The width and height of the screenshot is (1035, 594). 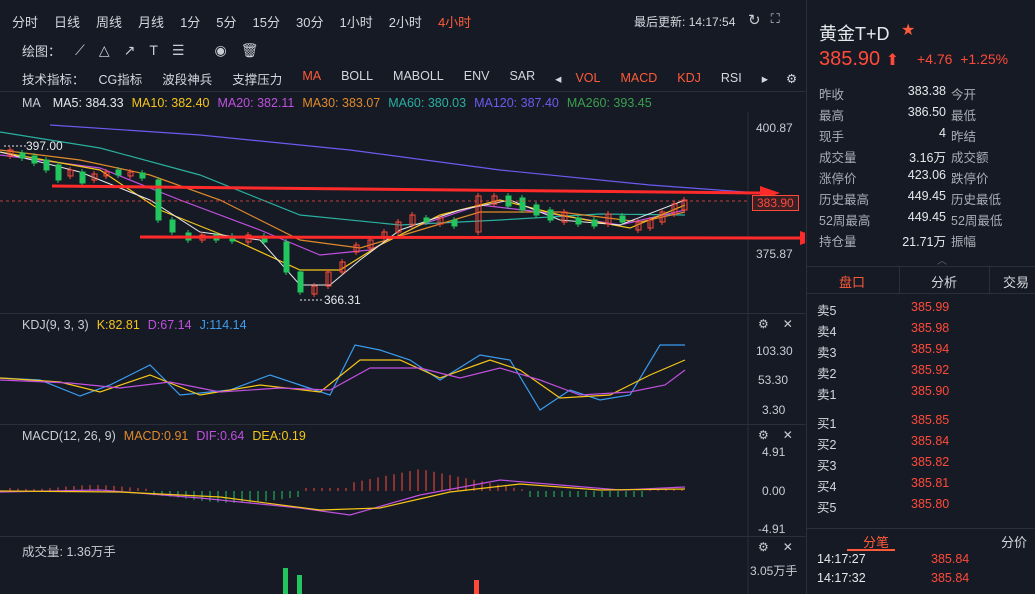 What do you see at coordinates (788, 547) in the screenshot?
I see `vol-close-icon: ✕` at bounding box center [788, 547].